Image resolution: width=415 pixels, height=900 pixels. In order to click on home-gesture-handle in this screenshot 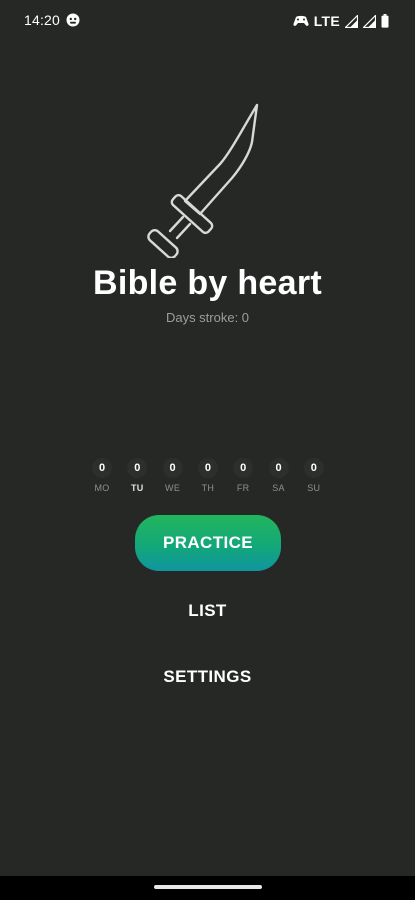, I will do `click(208, 887)`.